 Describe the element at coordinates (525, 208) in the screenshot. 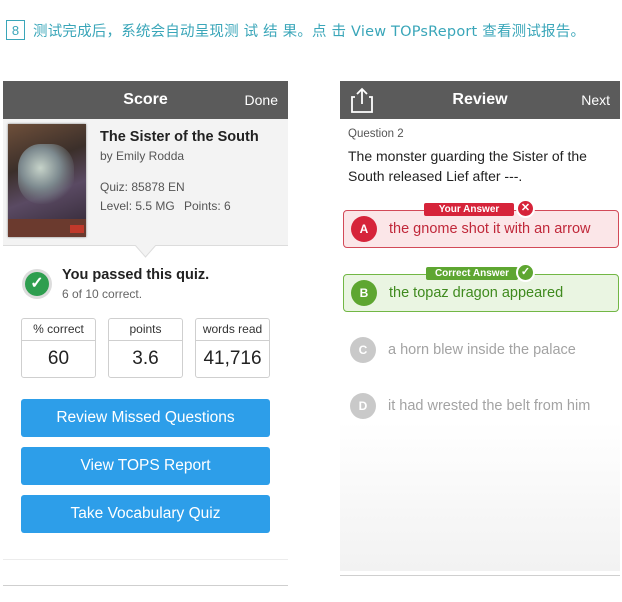

I see `wrong-x-icon: ✕` at that location.